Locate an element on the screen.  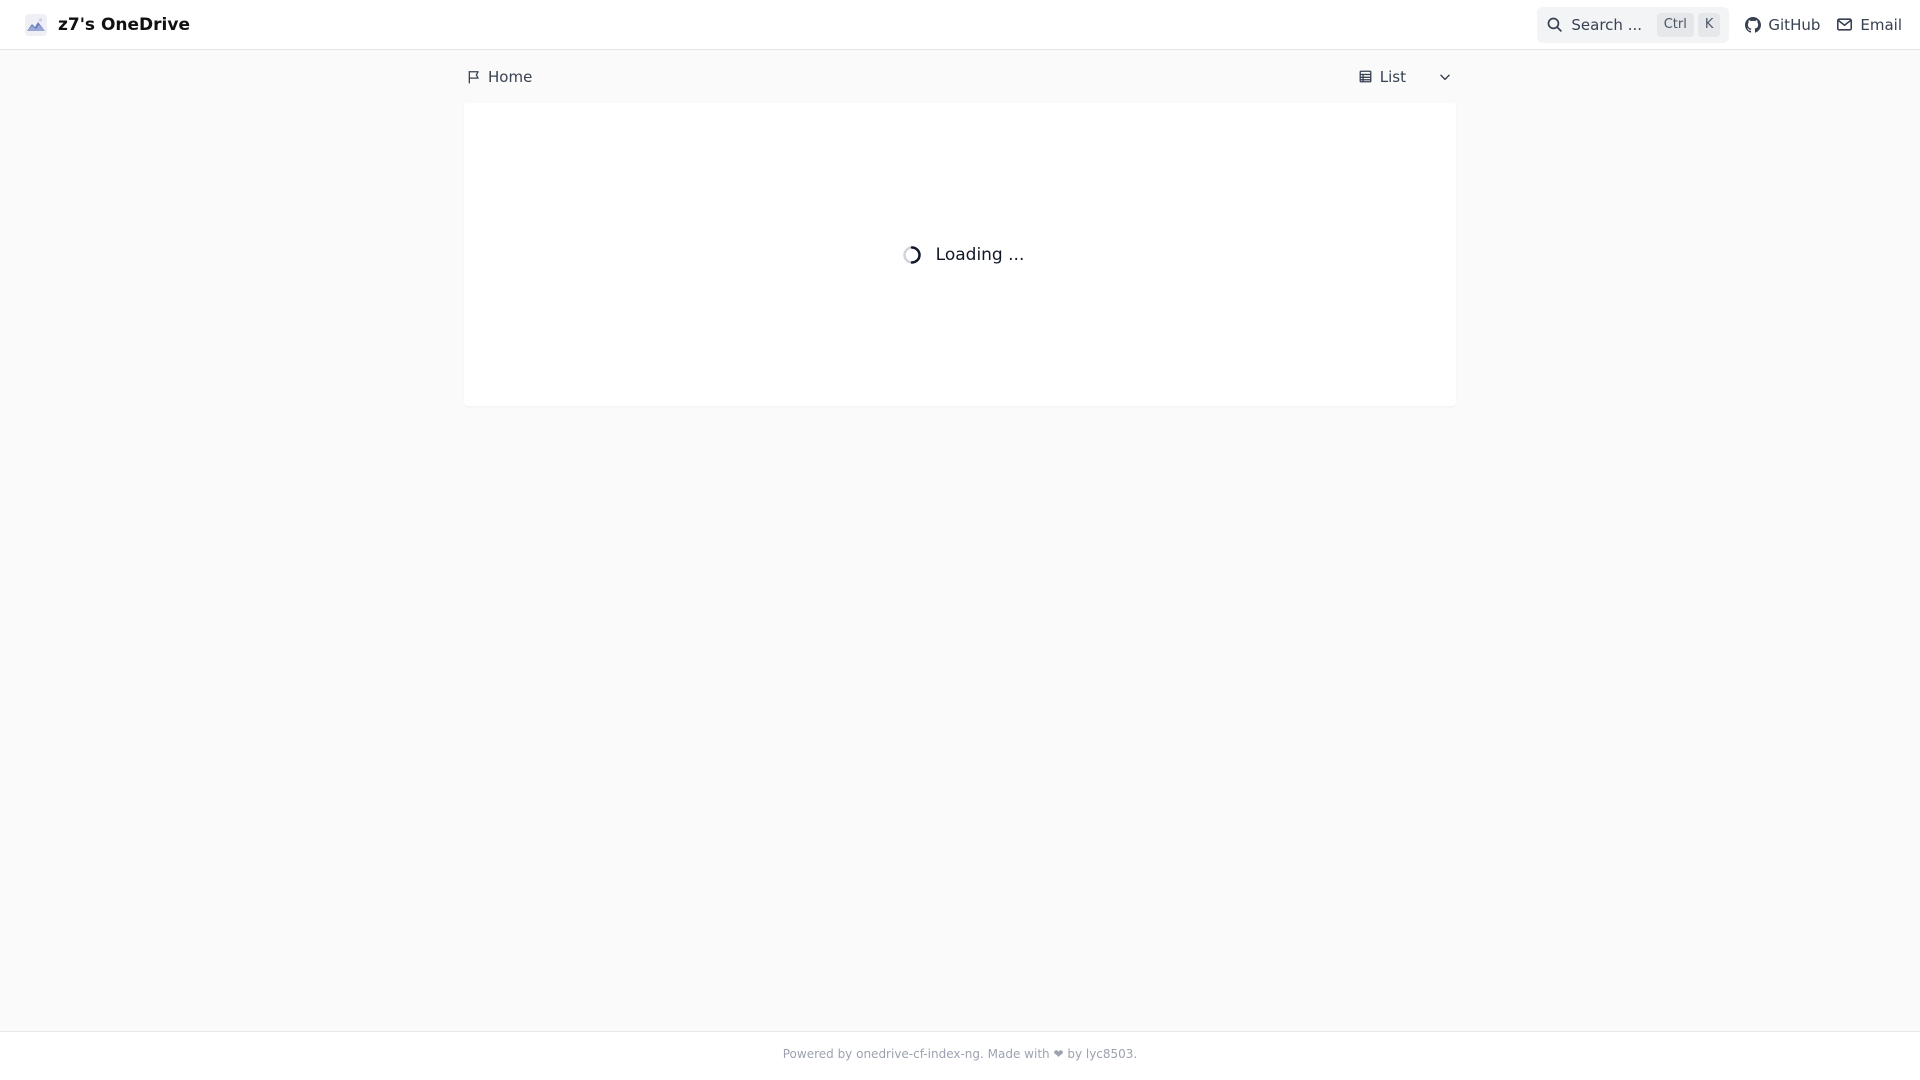
footer-author-link: lyc8503 is located at coordinates (1110, 1054).